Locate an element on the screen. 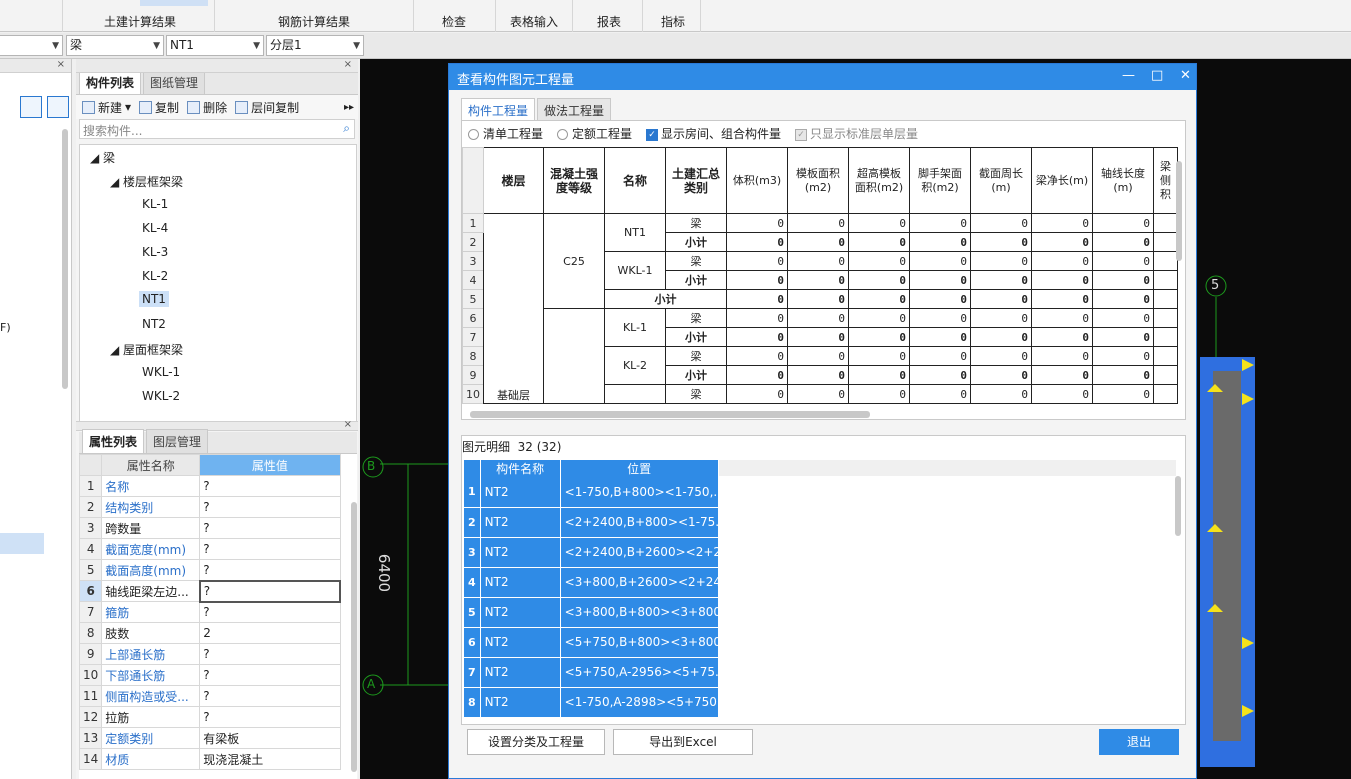 This screenshot has width=1351, height=779. component-combo: NT1 ▼ is located at coordinates (215, 45).